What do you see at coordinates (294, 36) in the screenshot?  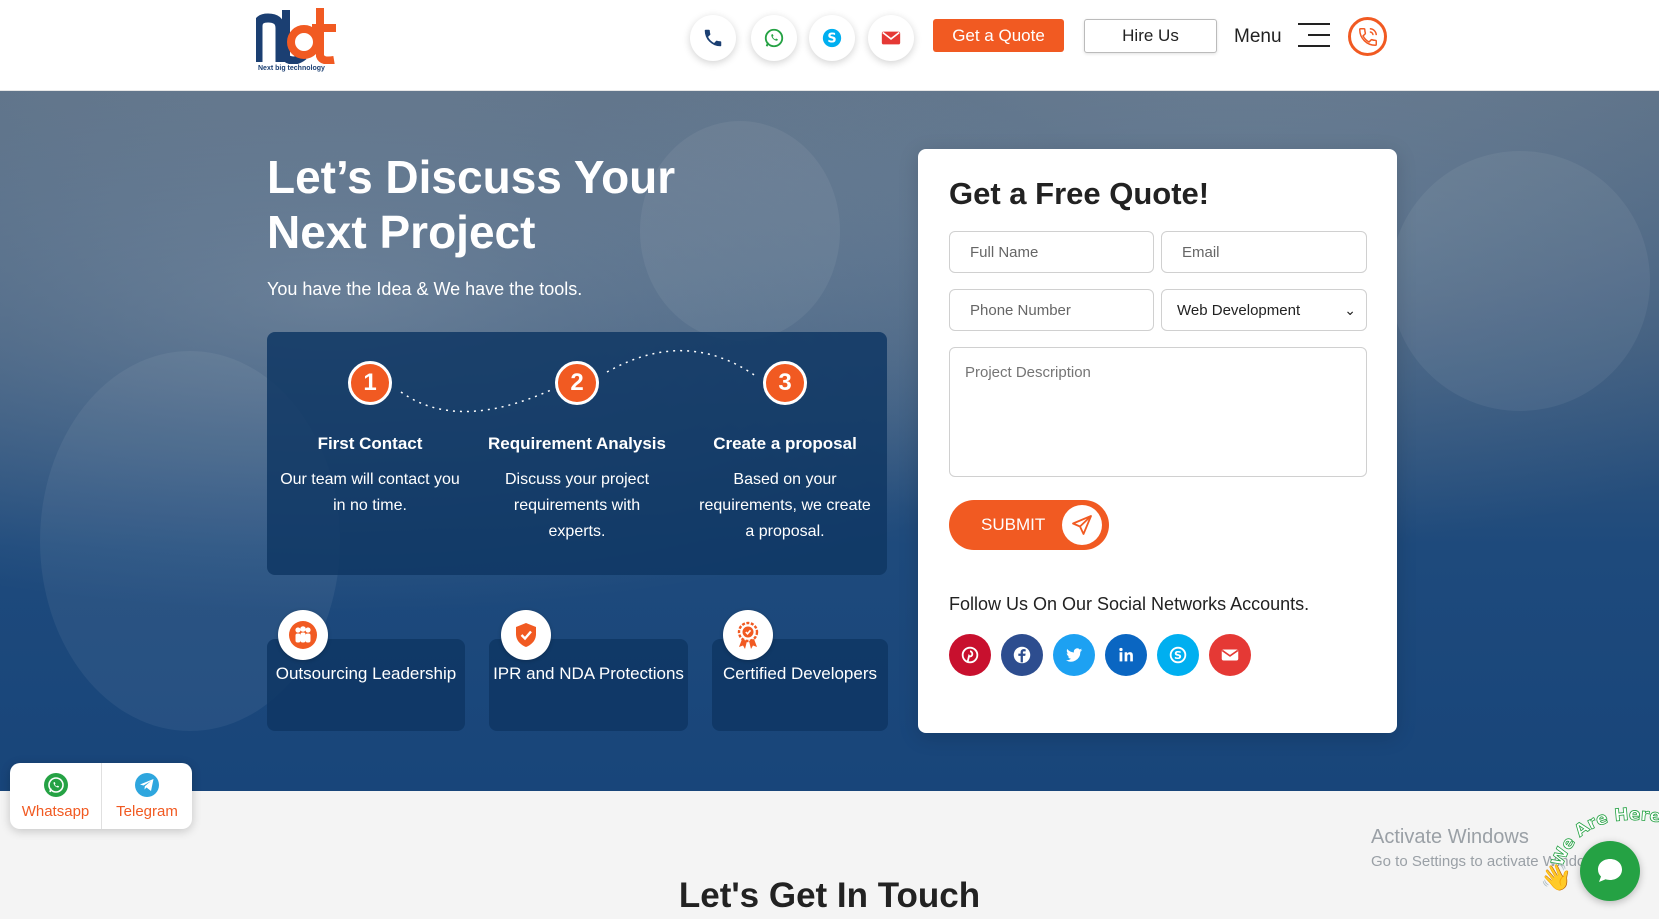 I see `logo-mark-icon` at bounding box center [294, 36].